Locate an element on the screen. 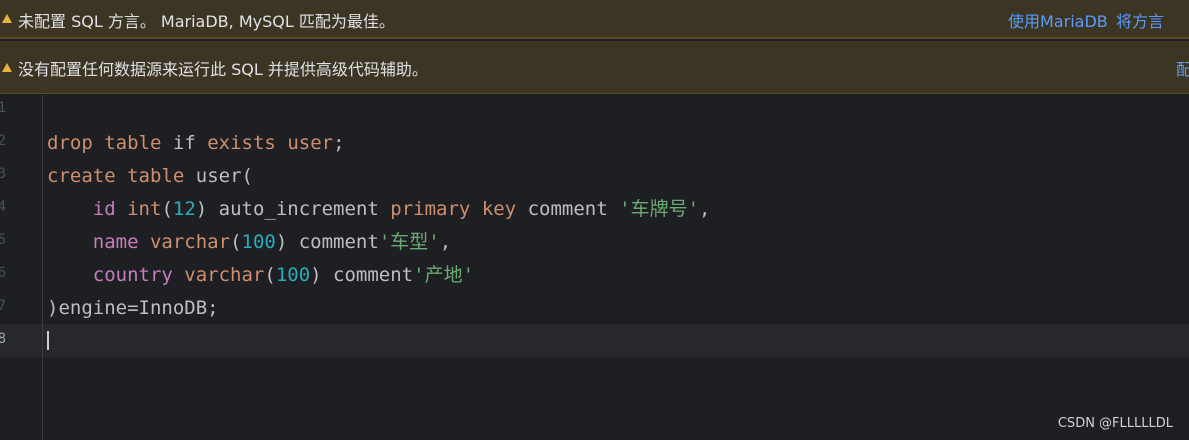  configure-datasource-link: 配 is located at coordinates (1182, 68).